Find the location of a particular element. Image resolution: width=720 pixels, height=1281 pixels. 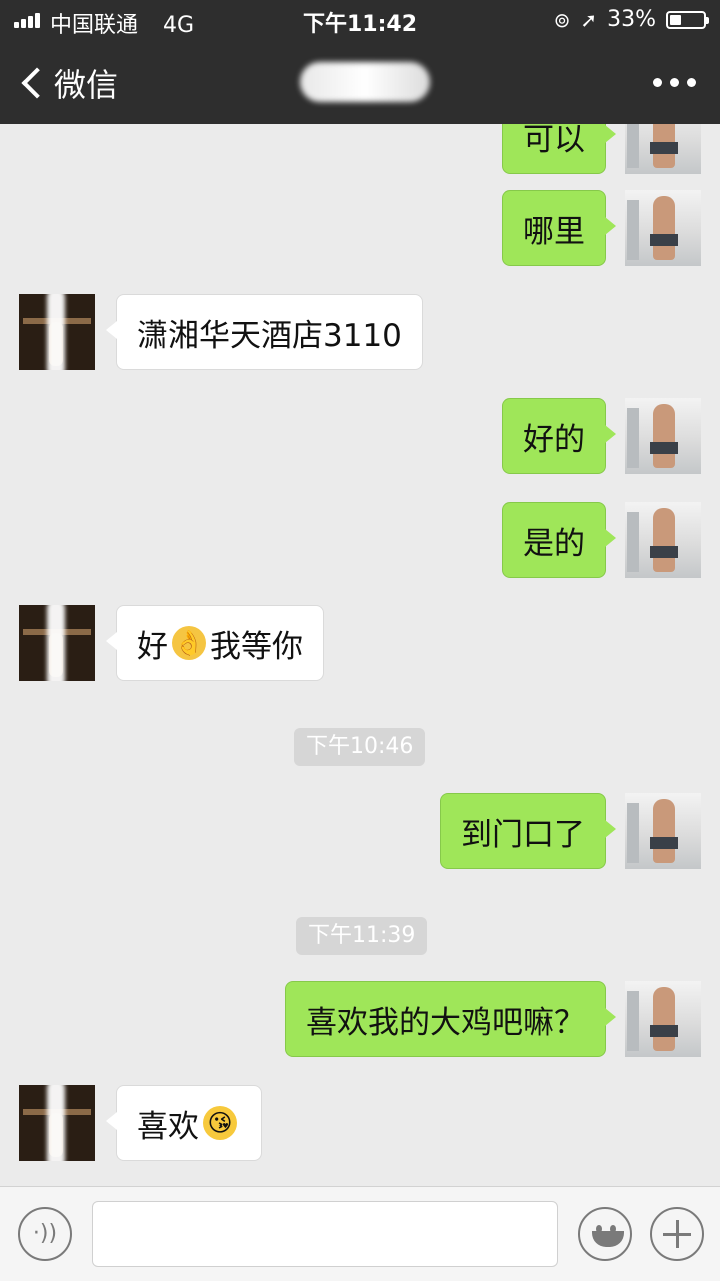

message-bubble-contact: 好 👌 我等你 is located at coordinates (215, 643).